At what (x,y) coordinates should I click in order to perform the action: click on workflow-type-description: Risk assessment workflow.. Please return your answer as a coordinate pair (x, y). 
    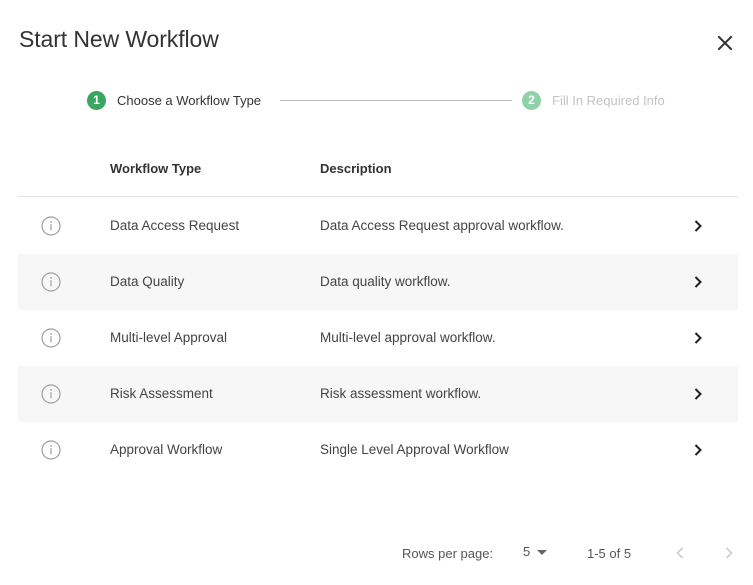
    Looking at the image, I should click on (401, 393).